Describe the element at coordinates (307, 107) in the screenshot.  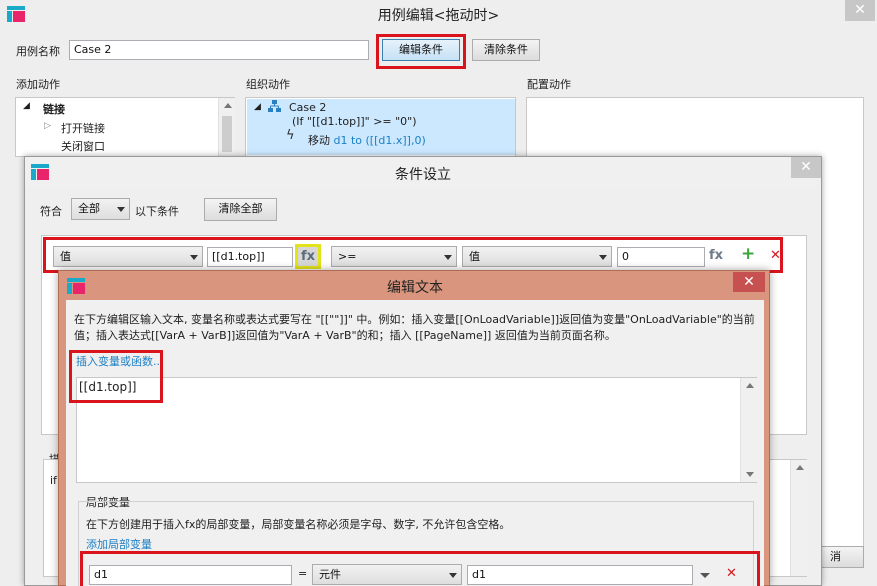
I see `case-name-node: Case 2` at that location.